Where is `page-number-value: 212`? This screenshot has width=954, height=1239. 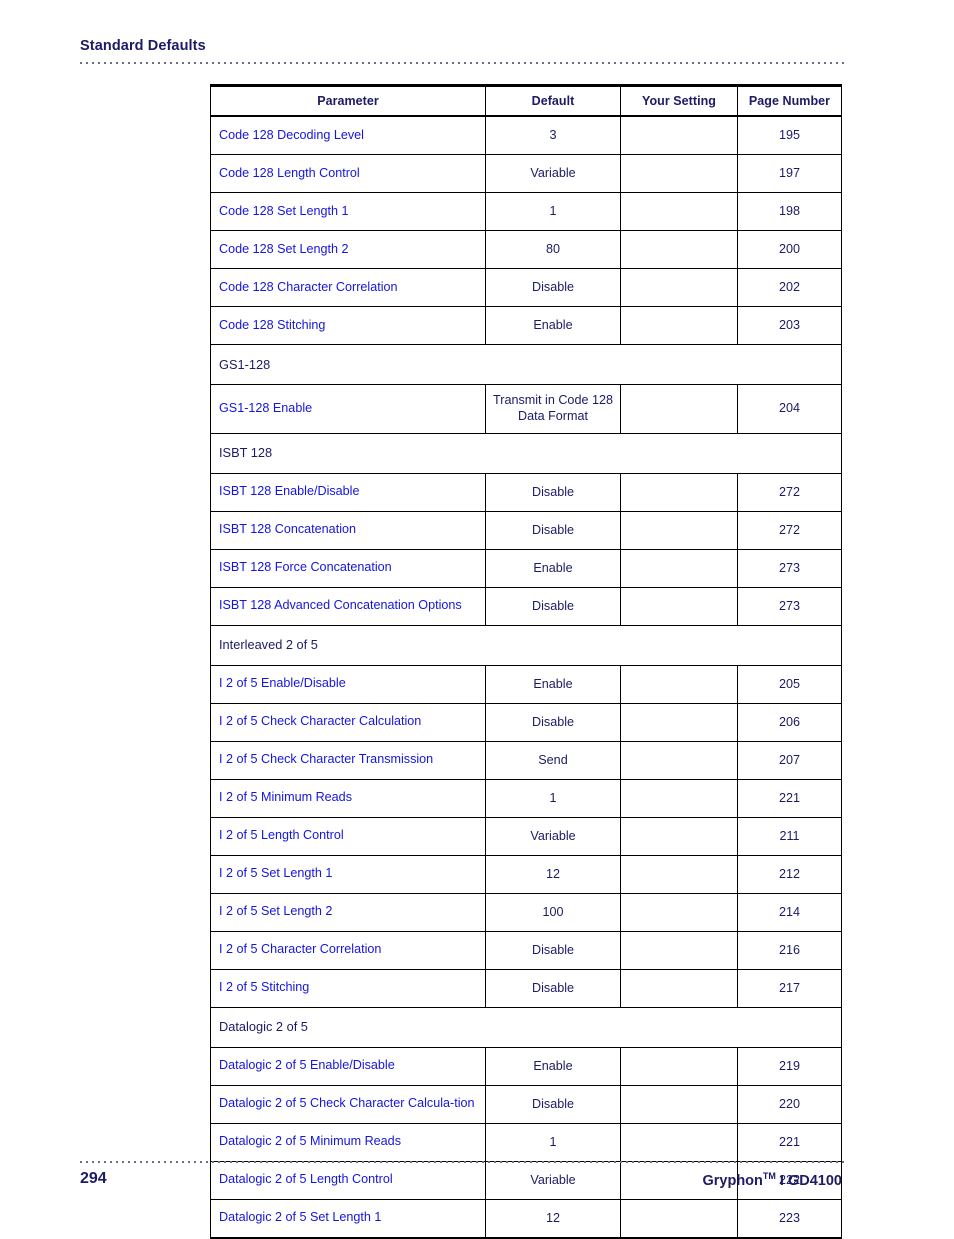
page-number-value: 212 is located at coordinates (789, 874).